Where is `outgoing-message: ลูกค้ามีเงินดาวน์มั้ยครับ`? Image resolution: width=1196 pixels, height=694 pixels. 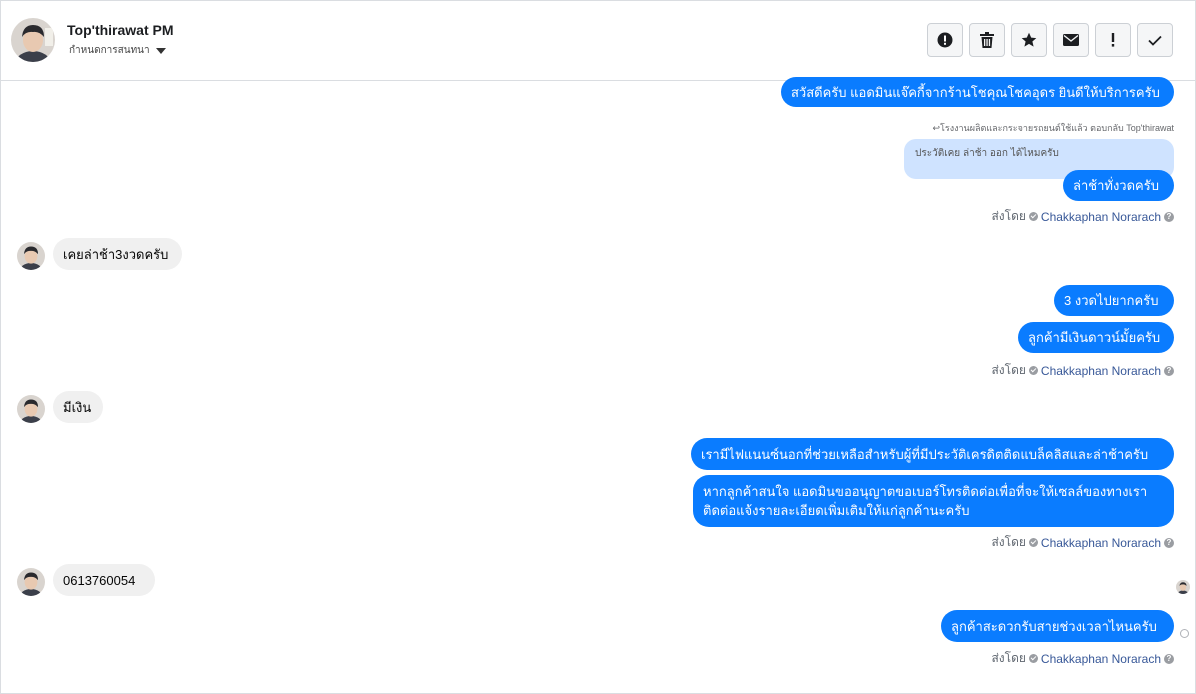 outgoing-message: ลูกค้ามีเงินดาวน์มั้ยครับ is located at coordinates (1096, 337).